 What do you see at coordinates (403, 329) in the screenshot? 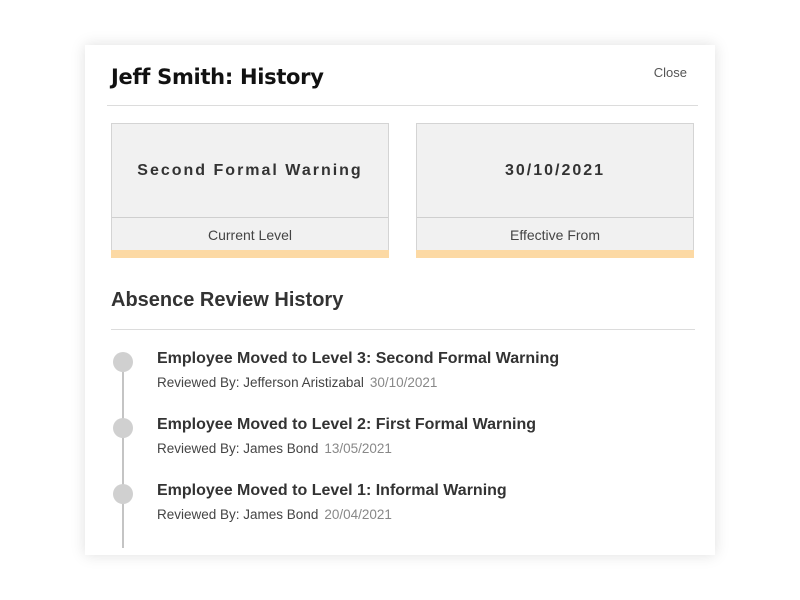
I see `section-divider` at bounding box center [403, 329].